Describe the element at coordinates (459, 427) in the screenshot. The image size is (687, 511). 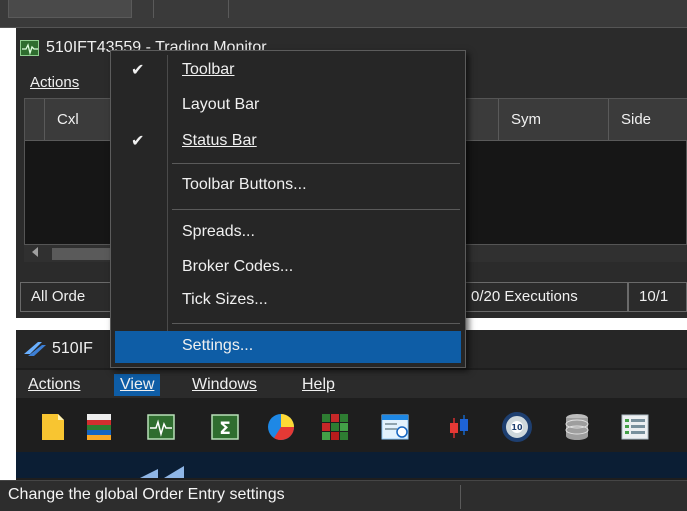
I see `candlestick-icon` at that location.